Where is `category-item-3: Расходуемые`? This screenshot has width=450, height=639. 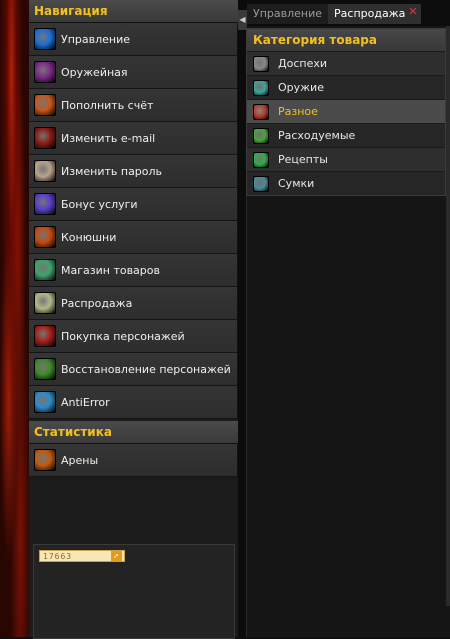 category-item-3: Расходуемые is located at coordinates (346, 135).